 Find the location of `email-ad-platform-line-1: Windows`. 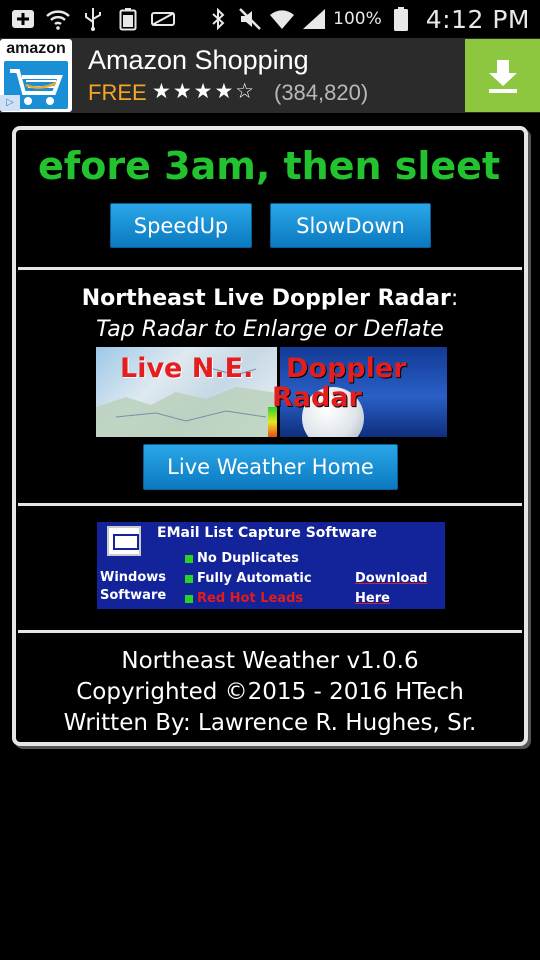

email-ad-platform-line-1: Windows is located at coordinates (133, 577).